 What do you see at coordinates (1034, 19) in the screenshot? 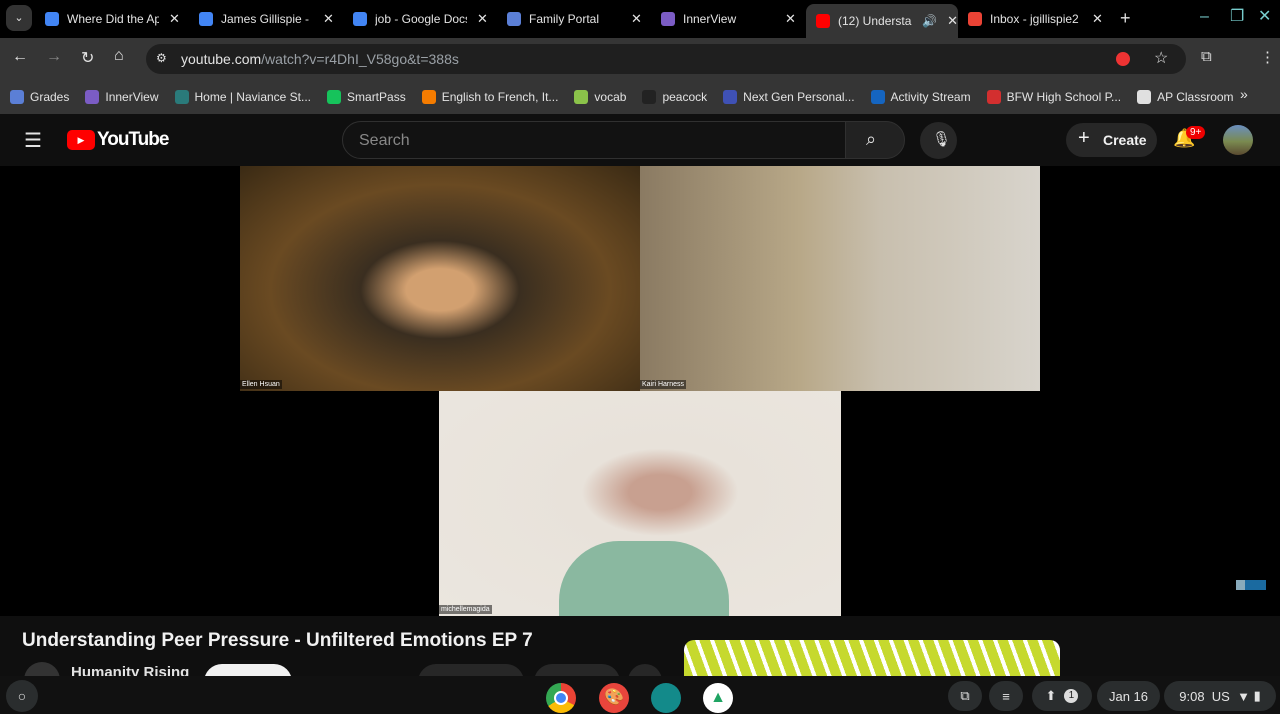
I see `tab: Inbox - jgillispie2 ✕` at bounding box center [1034, 19].